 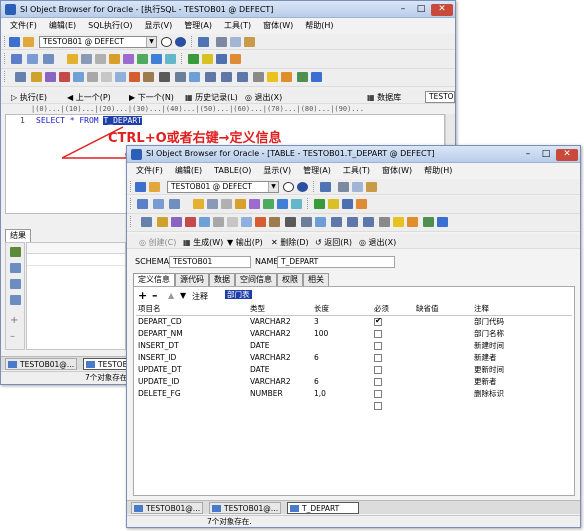 I want to click on col-type, so click(x=280, y=405).